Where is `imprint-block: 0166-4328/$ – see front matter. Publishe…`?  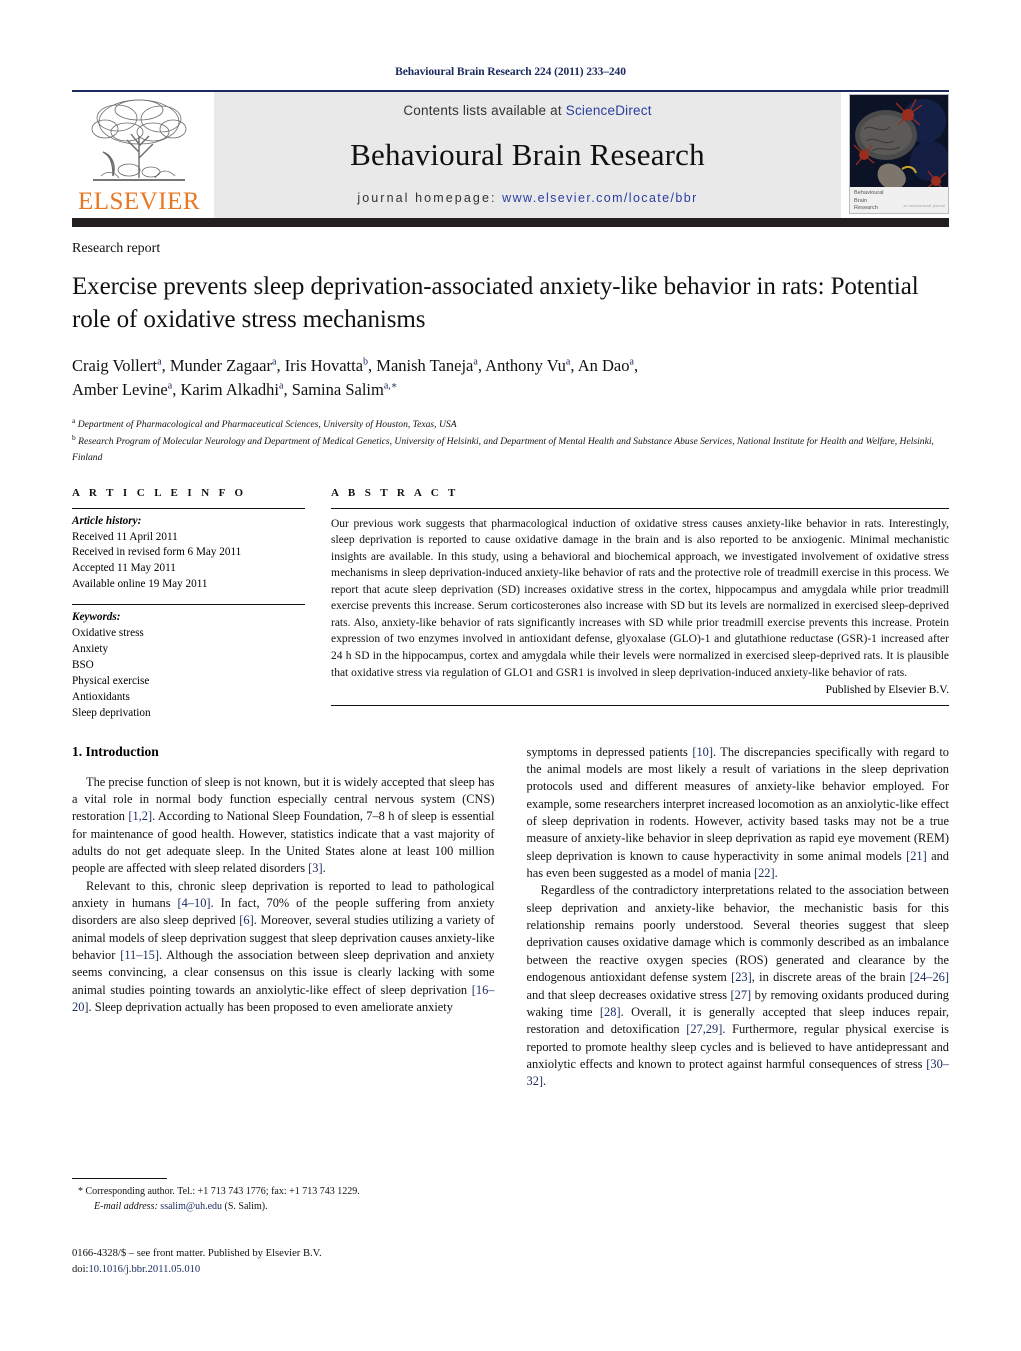 imprint-block: 0166-4328/$ – see front matter. Publishe… is located at coordinates (282, 1262).